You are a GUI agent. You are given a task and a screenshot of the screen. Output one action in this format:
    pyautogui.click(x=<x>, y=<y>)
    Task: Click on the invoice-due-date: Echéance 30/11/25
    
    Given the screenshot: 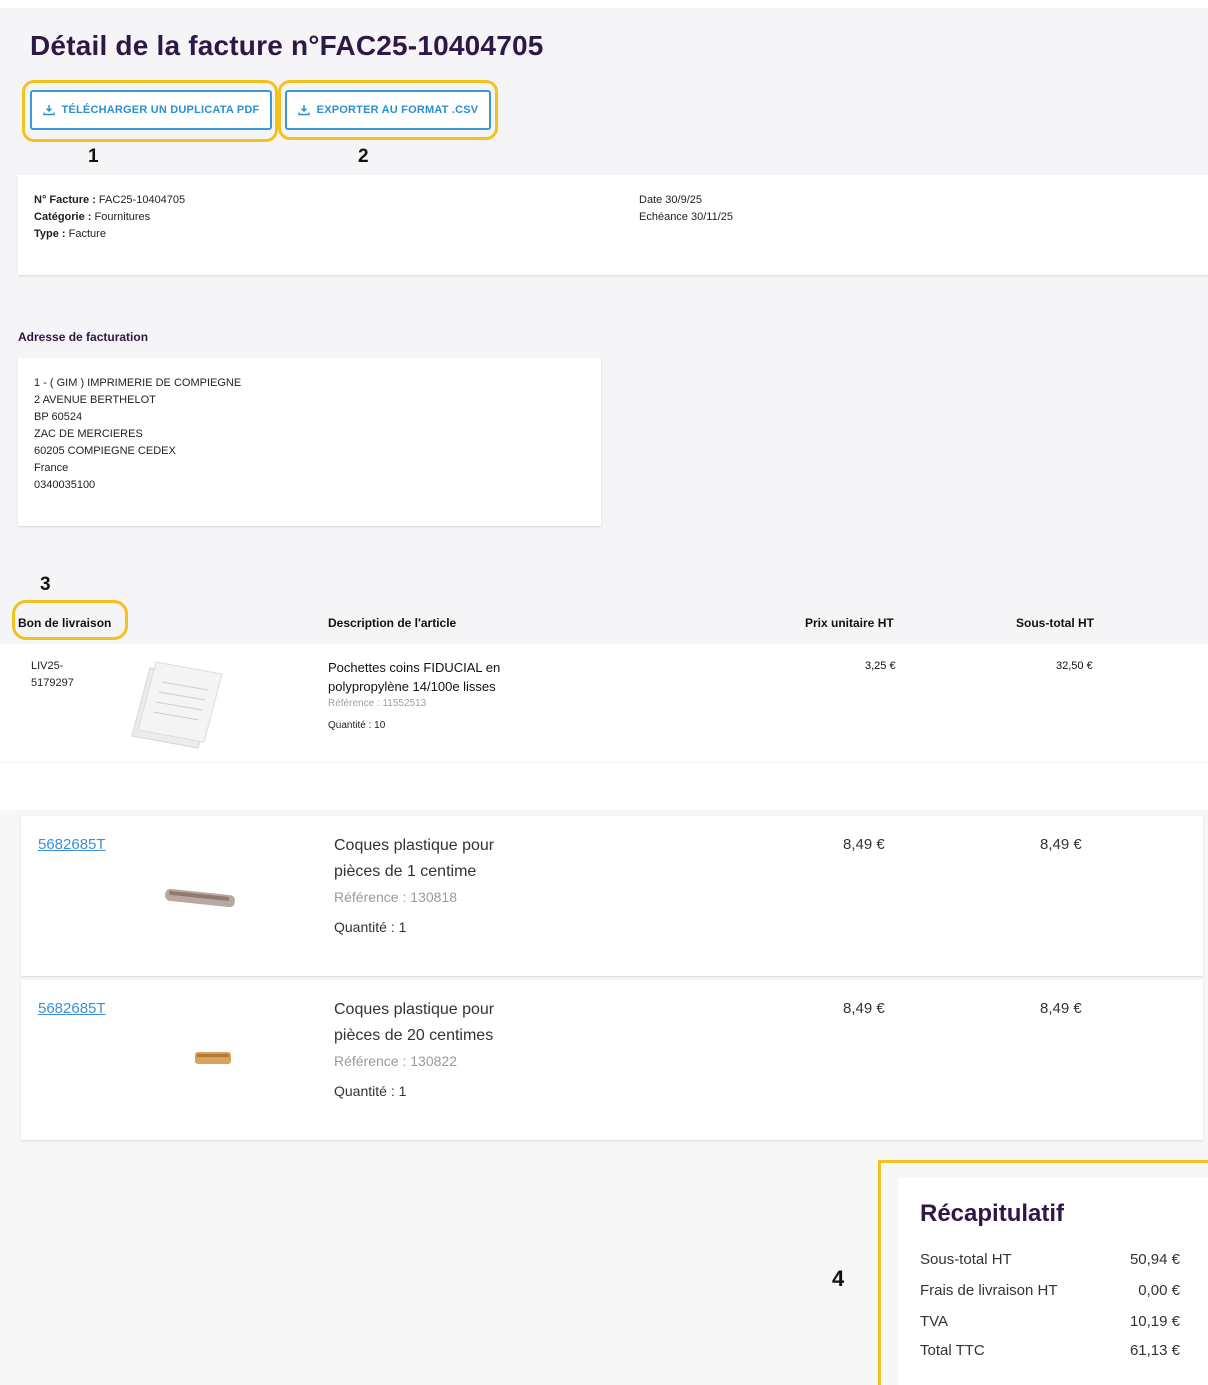 What is the action you would take?
    pyautogui.click(x=686, y=217)
    